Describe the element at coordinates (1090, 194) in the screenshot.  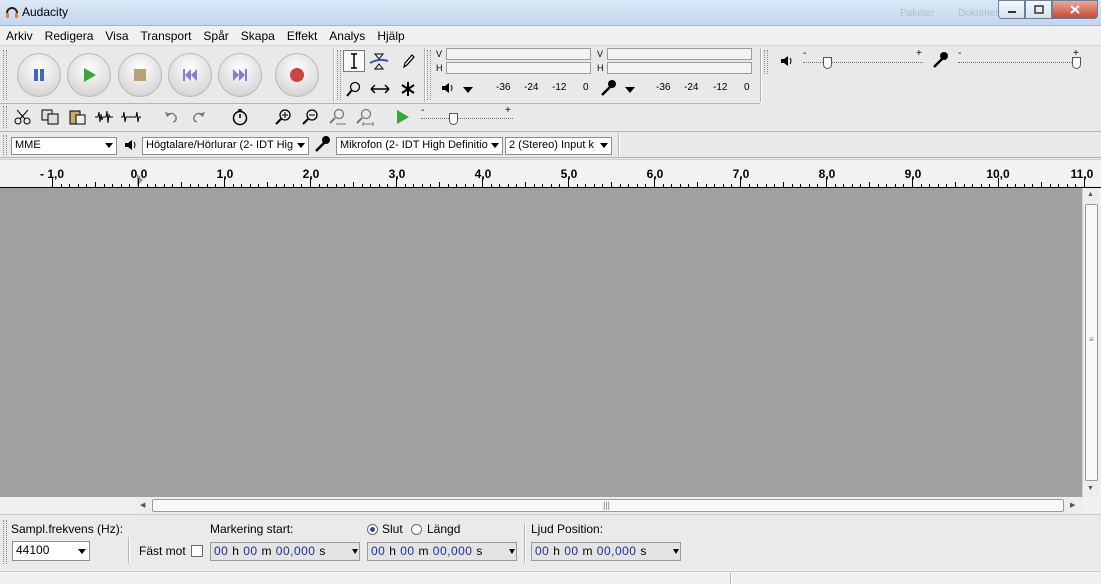
I see `scroll-up-icon: ▲` at that location.